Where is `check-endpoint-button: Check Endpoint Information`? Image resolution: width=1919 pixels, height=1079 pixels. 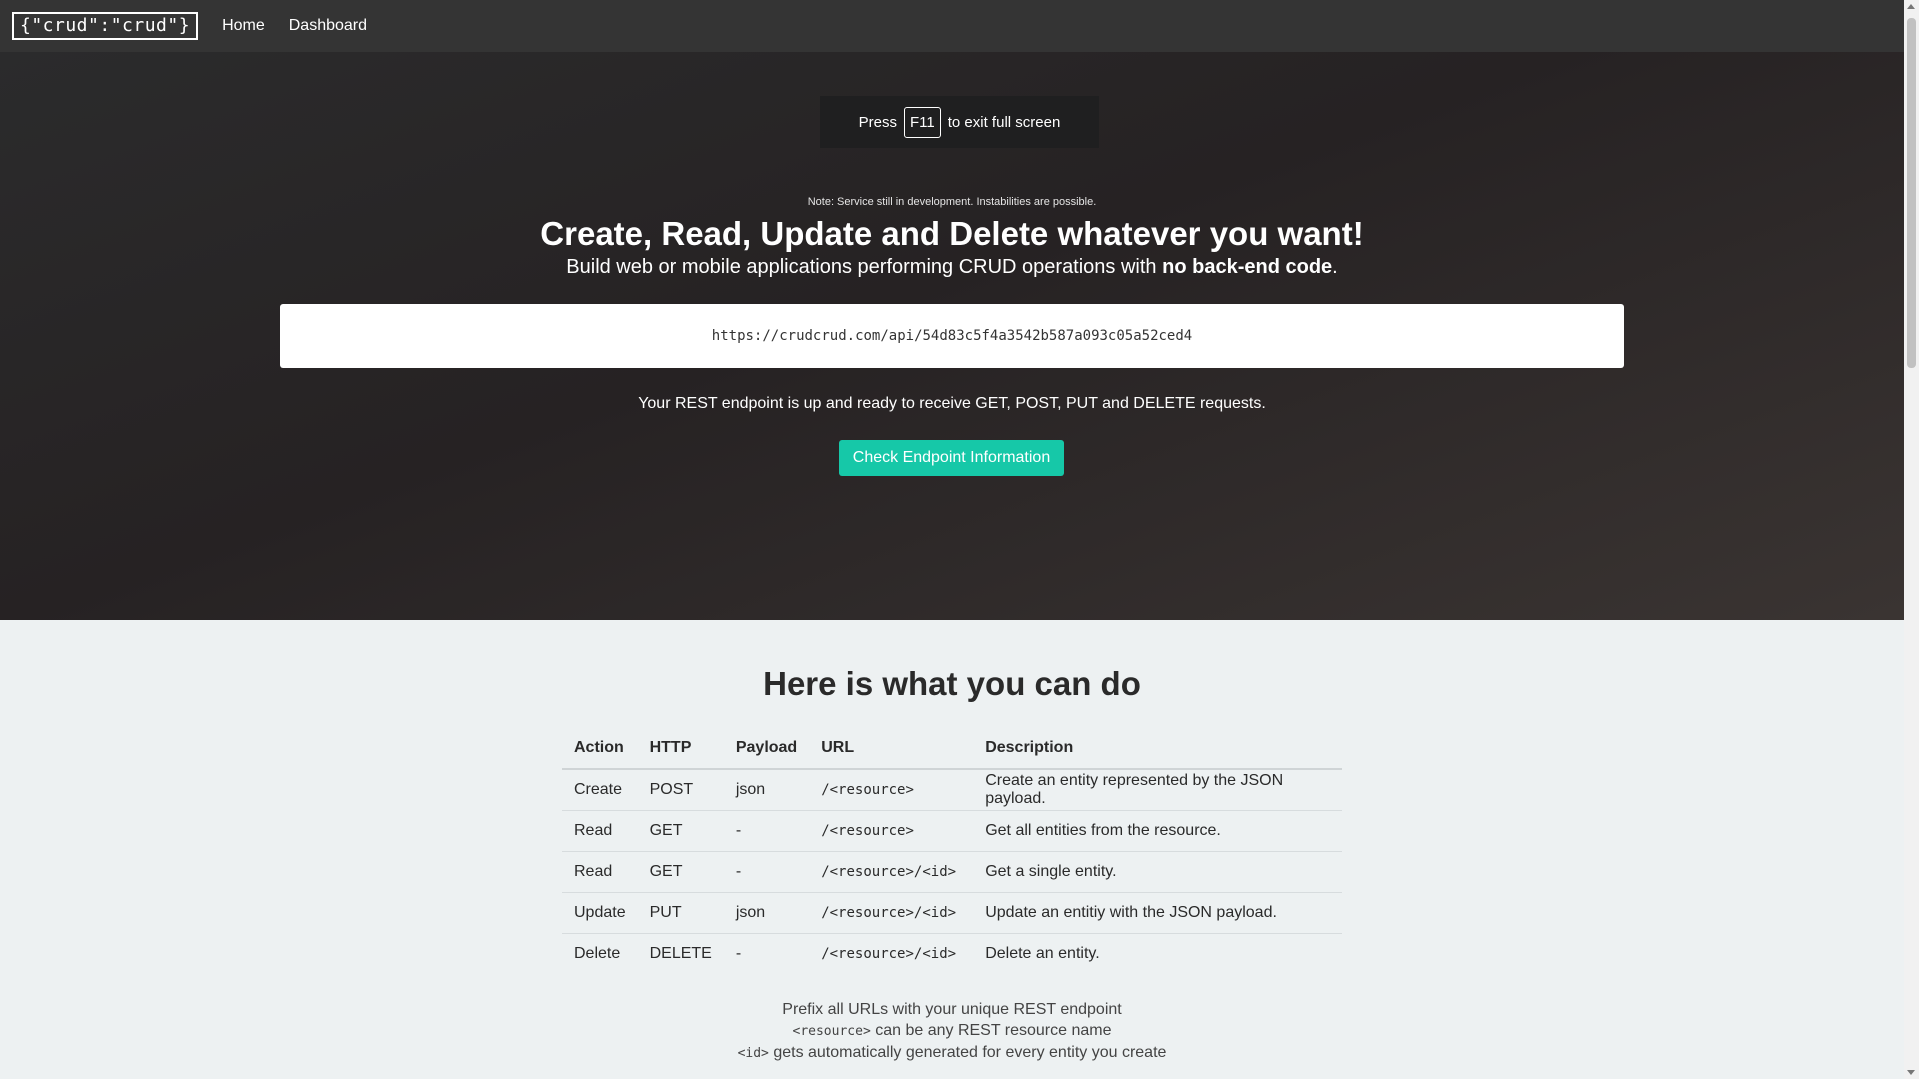
check-endpoint-button: Check Endpoint Information is located at coordinates (951, 458).